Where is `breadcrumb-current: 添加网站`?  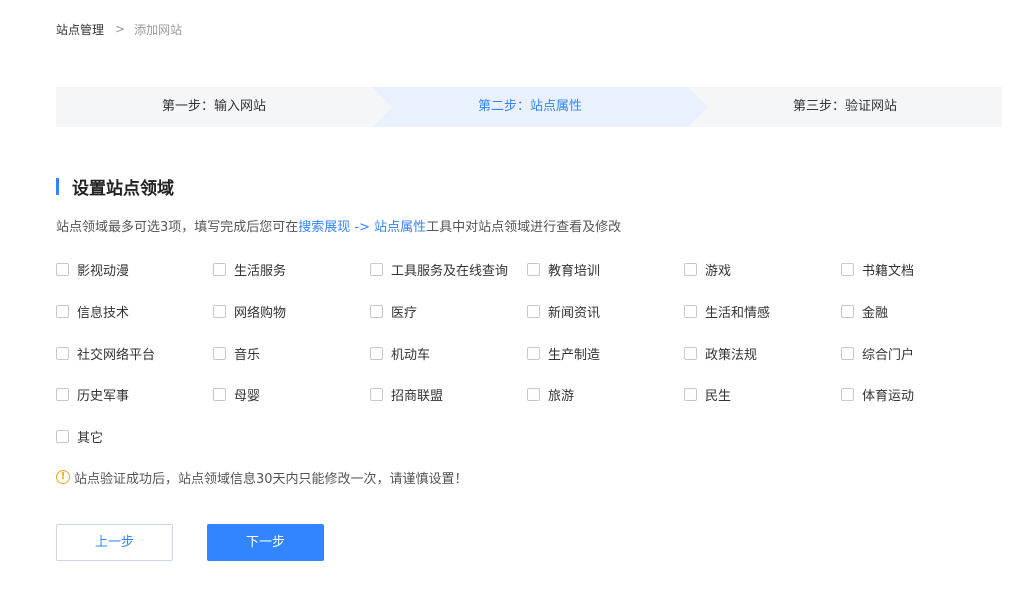 breadcrumb-current: 添加网站 is located at coordinates (158, 29).